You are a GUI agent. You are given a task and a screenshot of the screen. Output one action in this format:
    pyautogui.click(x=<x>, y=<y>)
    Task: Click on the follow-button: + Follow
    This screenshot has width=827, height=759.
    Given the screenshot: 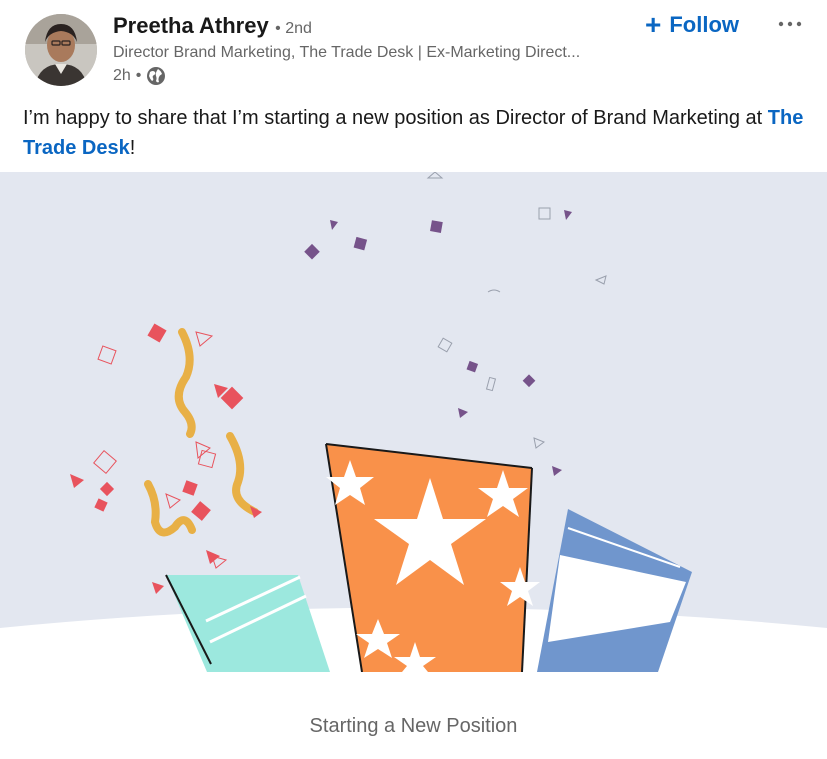 What is the action you would take?
    pyautogui.click(x=692, y=25)
    